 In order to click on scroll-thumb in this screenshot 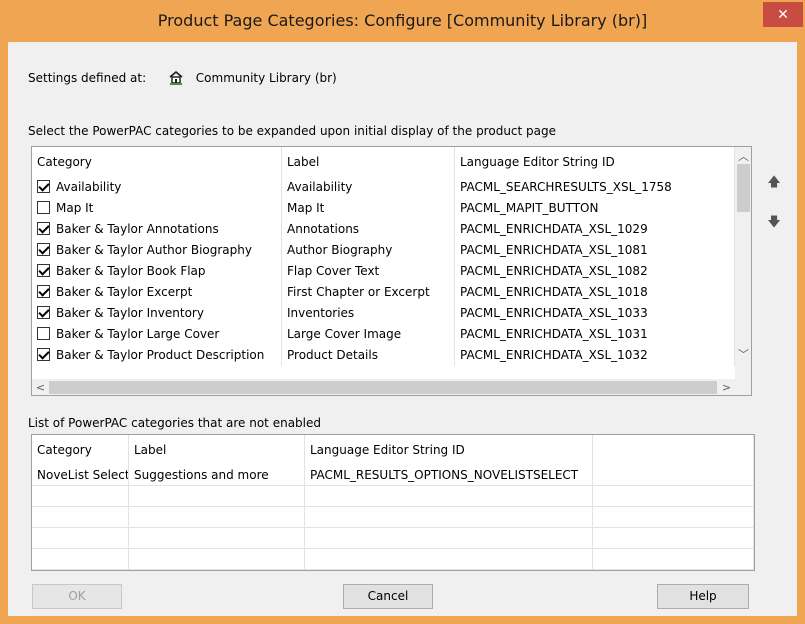, I will do `click(743, 188)`.